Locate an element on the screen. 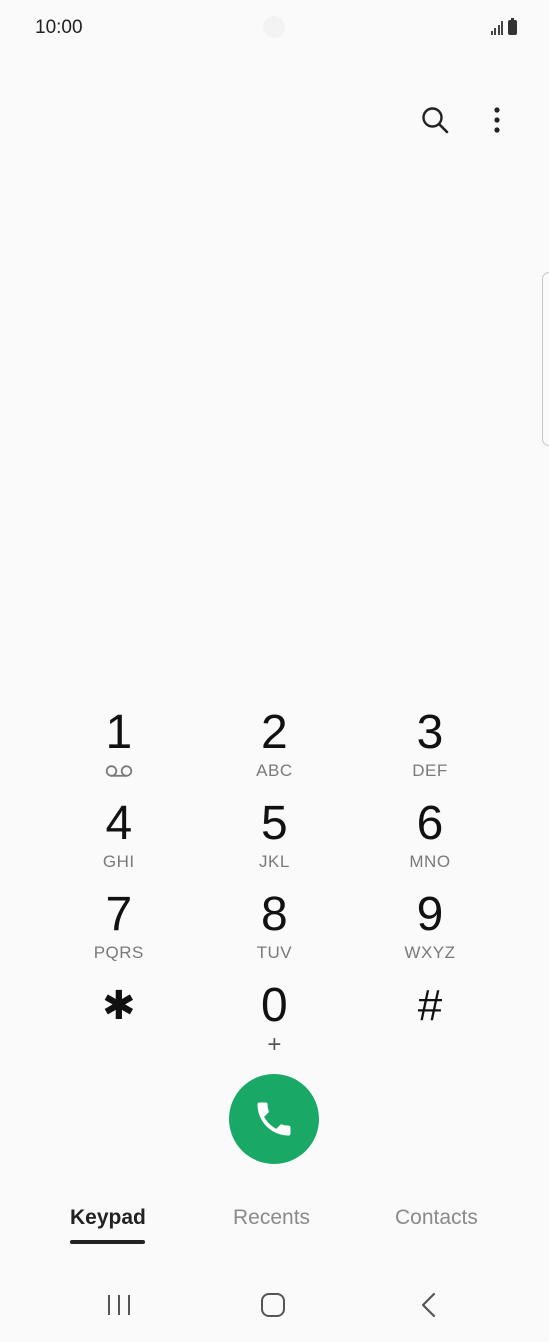 This screenshot has width=549, height=1342. home-icon is located at coordinates (273, 1305).